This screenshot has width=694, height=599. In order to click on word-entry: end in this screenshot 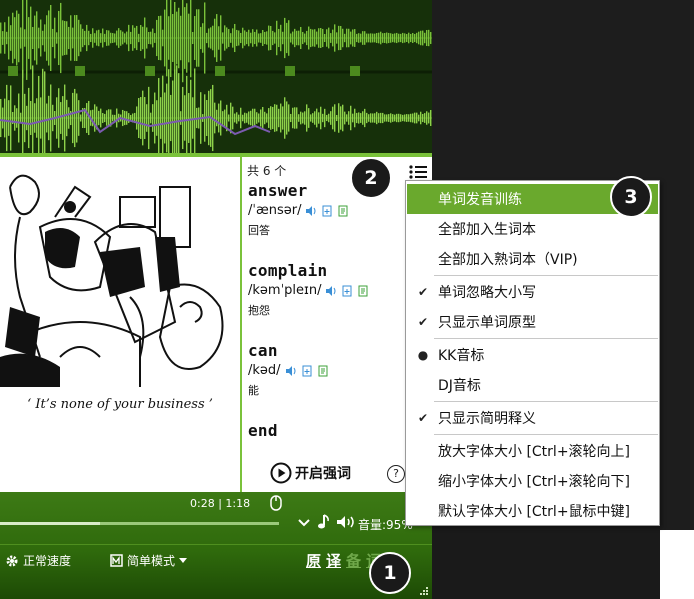, I will do `click(263, 430)`.